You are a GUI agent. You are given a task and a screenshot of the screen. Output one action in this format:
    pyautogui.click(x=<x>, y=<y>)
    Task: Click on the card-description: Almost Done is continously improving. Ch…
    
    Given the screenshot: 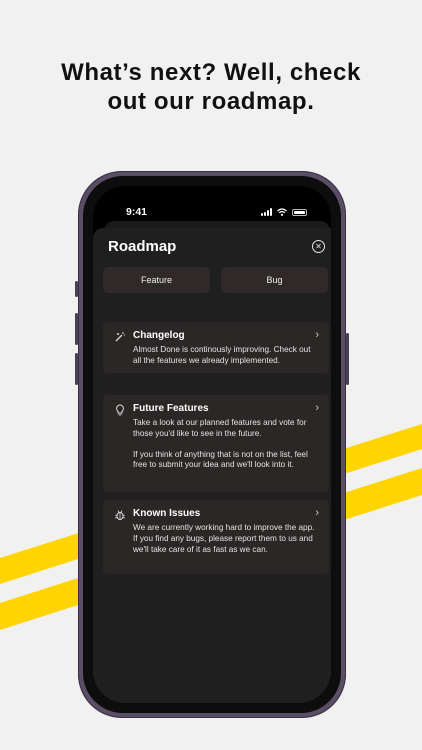 What is the action you would take?
    pyautogui.click(x=225, y=356)
    